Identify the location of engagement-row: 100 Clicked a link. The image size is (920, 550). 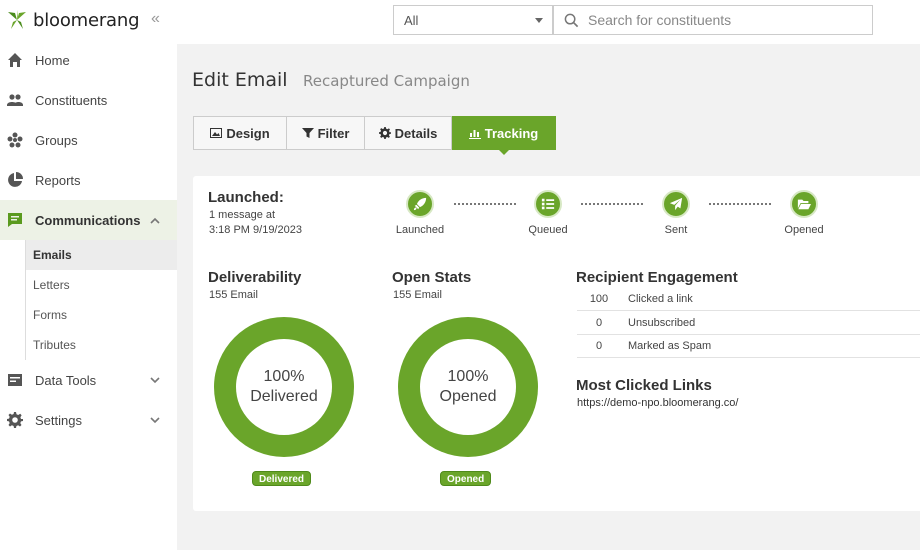
(748, 299).